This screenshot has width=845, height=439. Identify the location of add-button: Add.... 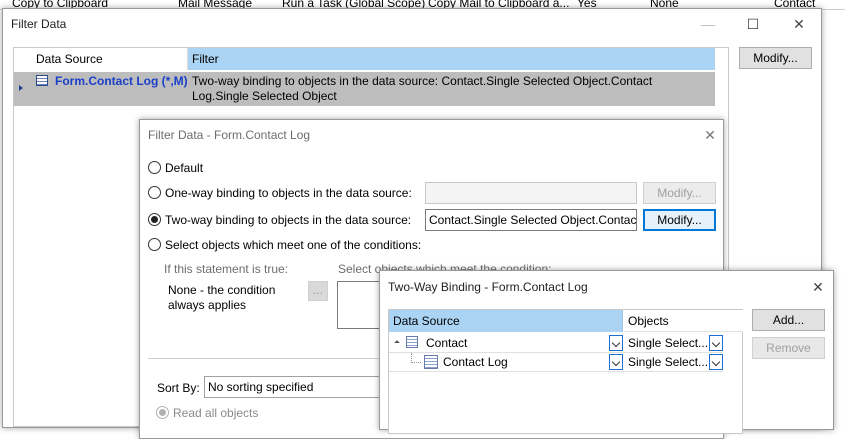
(788, 320).